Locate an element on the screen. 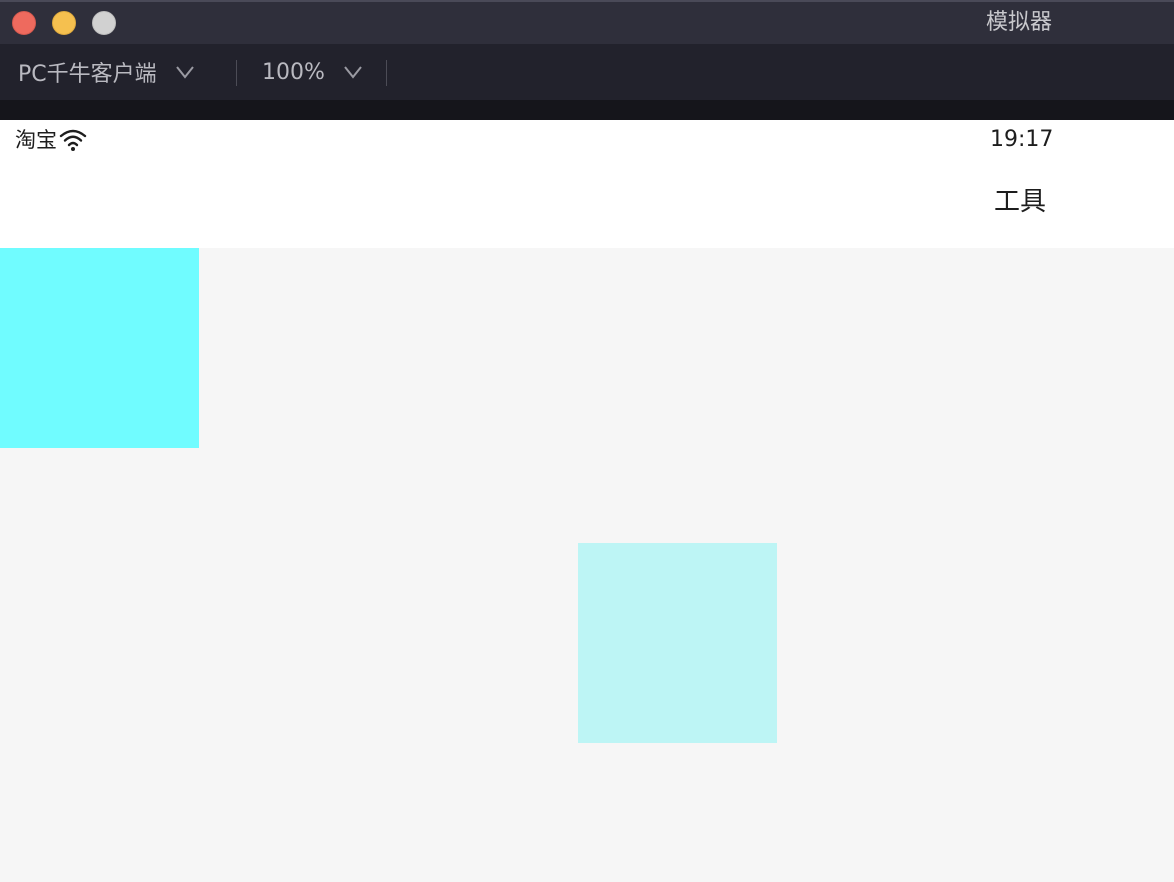 The height and width of the screenshot is (882, 1174). wifi-icon is located at coordinates (73, 140).